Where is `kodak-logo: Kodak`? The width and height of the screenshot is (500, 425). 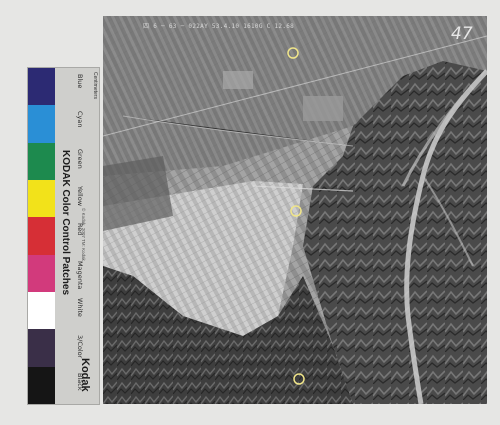
kodak-logo: Kodak is located at coordinates (85, 375).